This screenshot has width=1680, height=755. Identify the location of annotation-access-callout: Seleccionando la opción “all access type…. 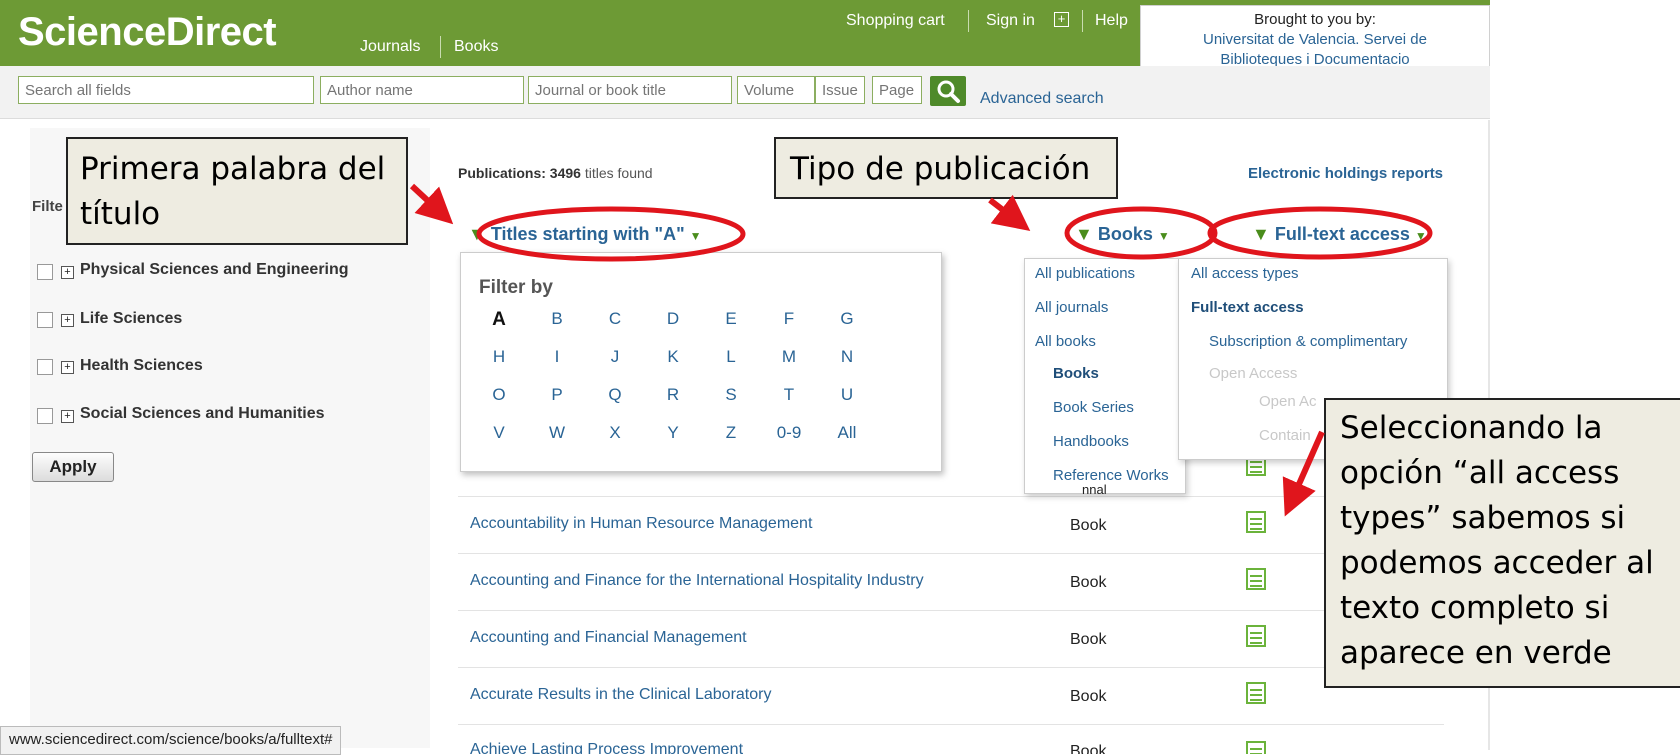
(1502, 543).